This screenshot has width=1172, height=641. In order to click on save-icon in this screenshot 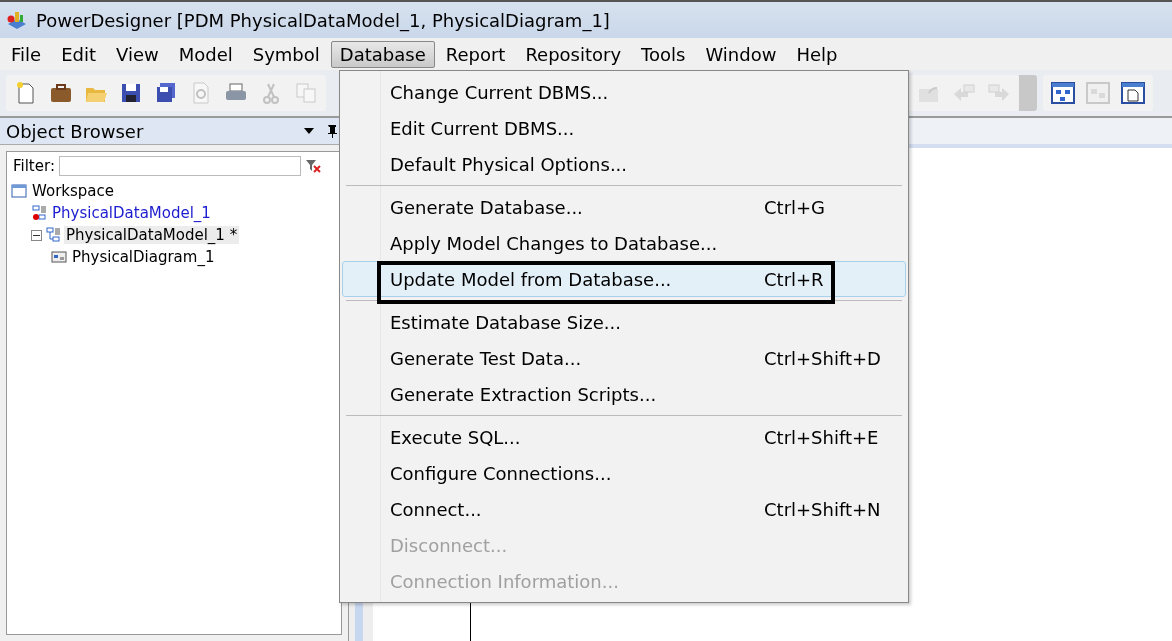, I will do `click(131, 93)`.